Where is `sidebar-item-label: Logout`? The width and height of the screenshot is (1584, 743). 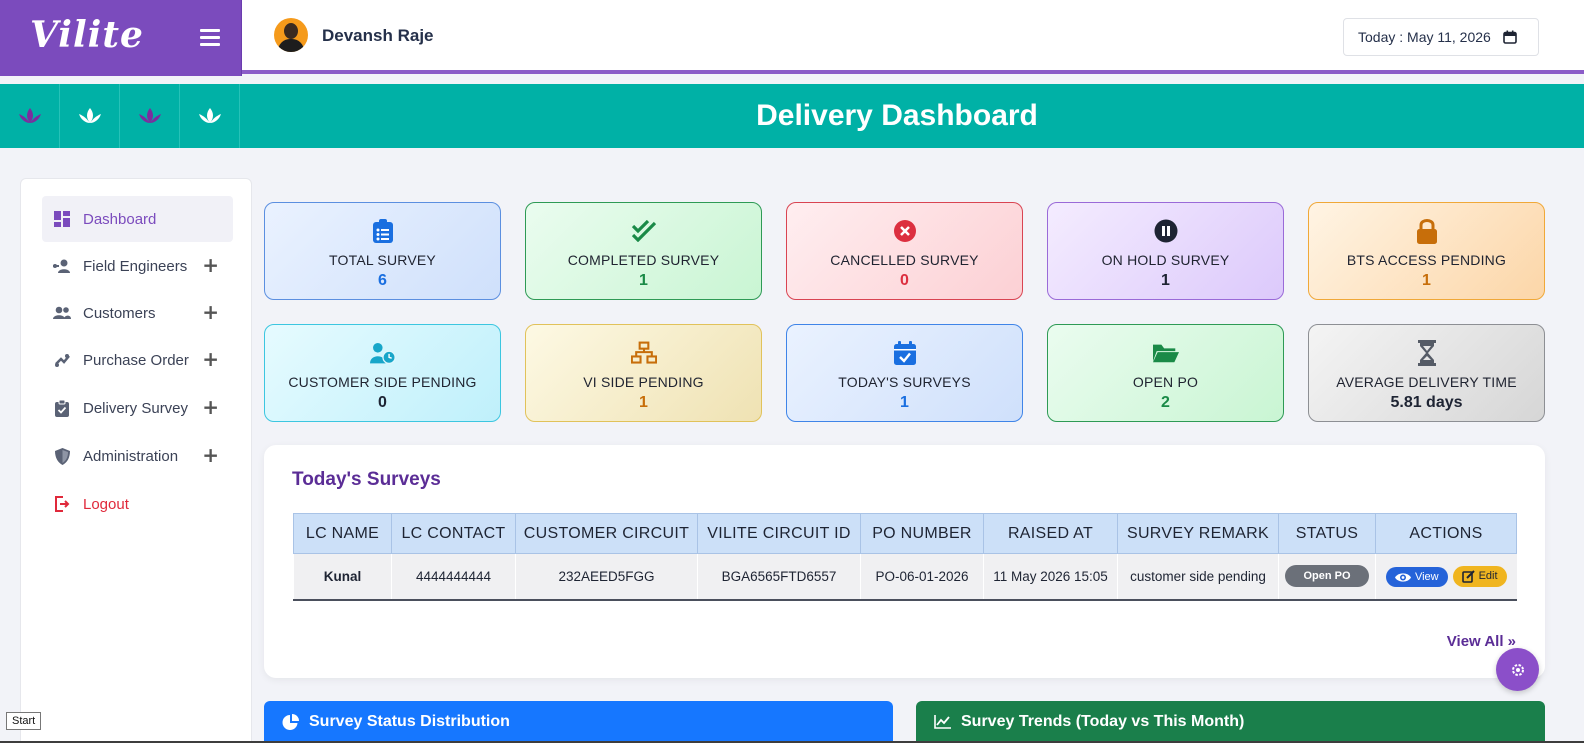
sidebar-item-label: Logout is located at coordinates (106, 504).